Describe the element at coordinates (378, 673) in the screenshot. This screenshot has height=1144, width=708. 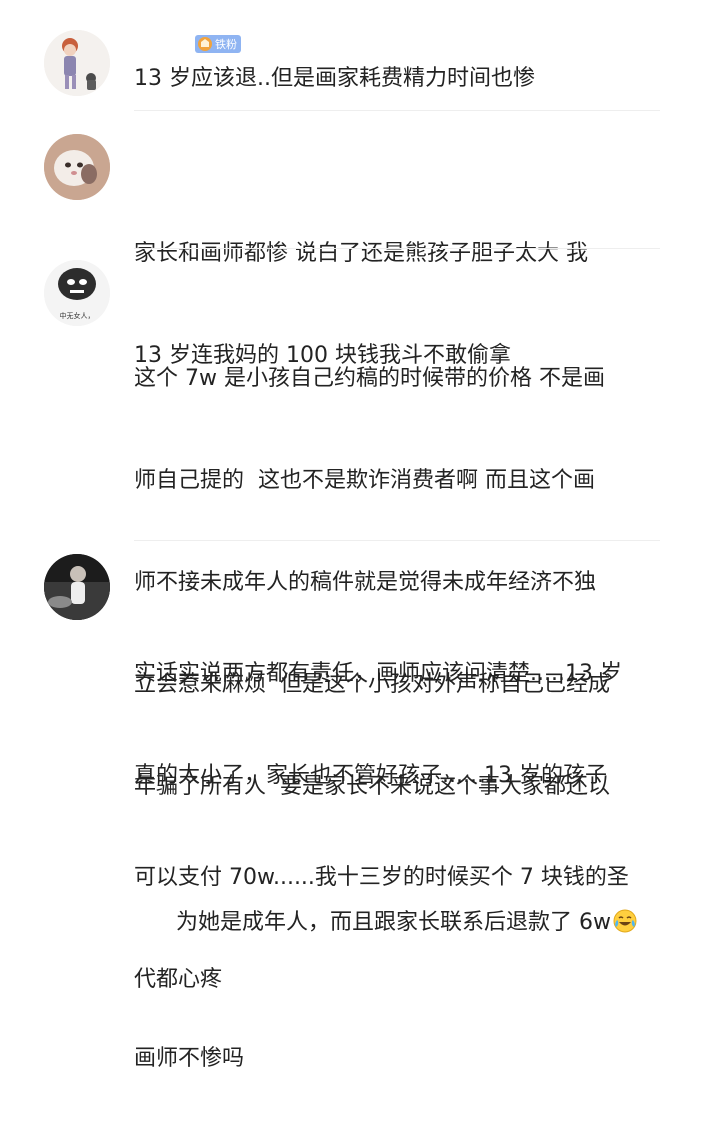
I see `comment-line: 实话实说两方都有责任，画师应该问清楚.....13 岁` at that location.